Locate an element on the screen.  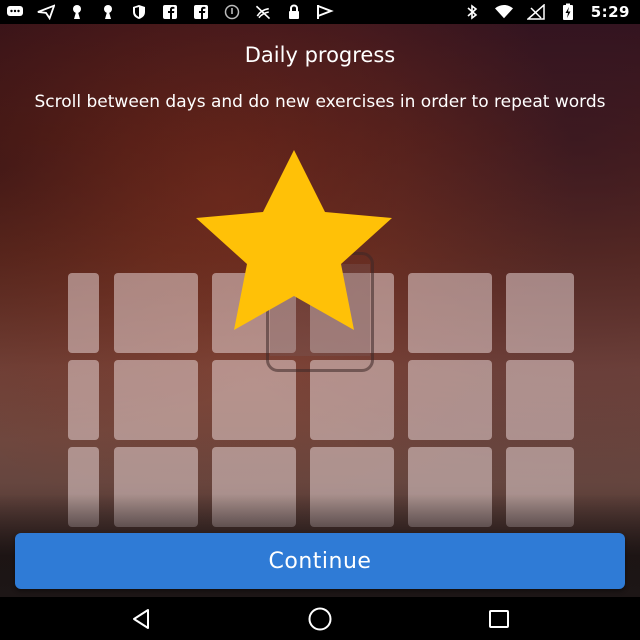
navigation-bar is located at coordinates (320, 618).